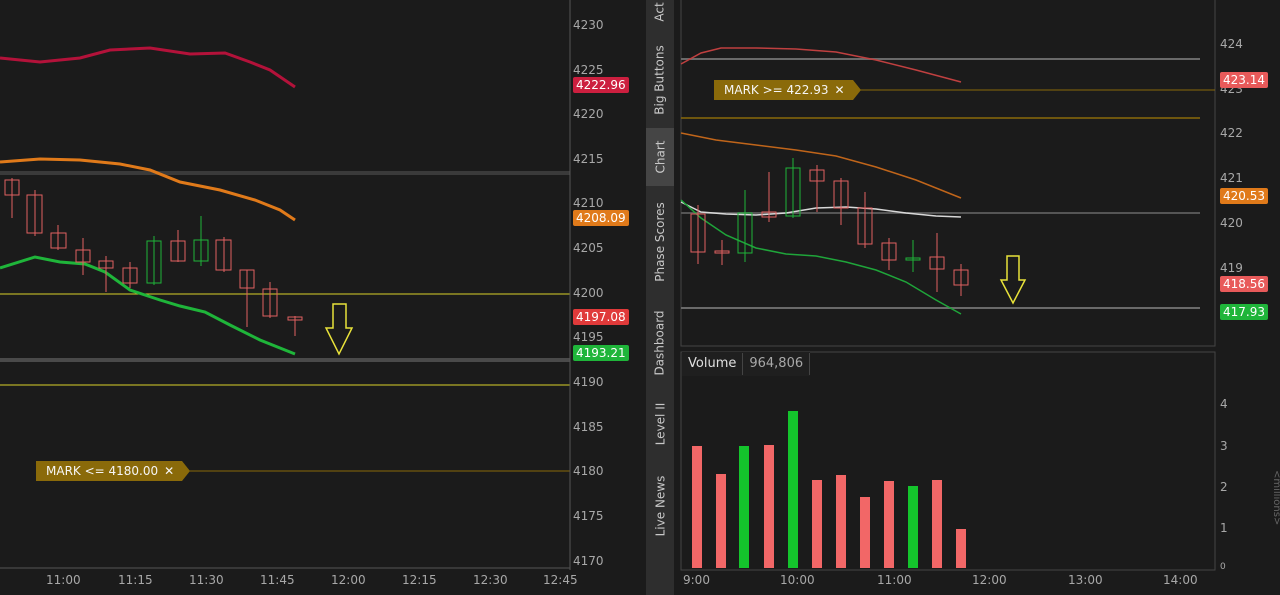  I want to click on left-gray-level-bottom, so click(285, 360).